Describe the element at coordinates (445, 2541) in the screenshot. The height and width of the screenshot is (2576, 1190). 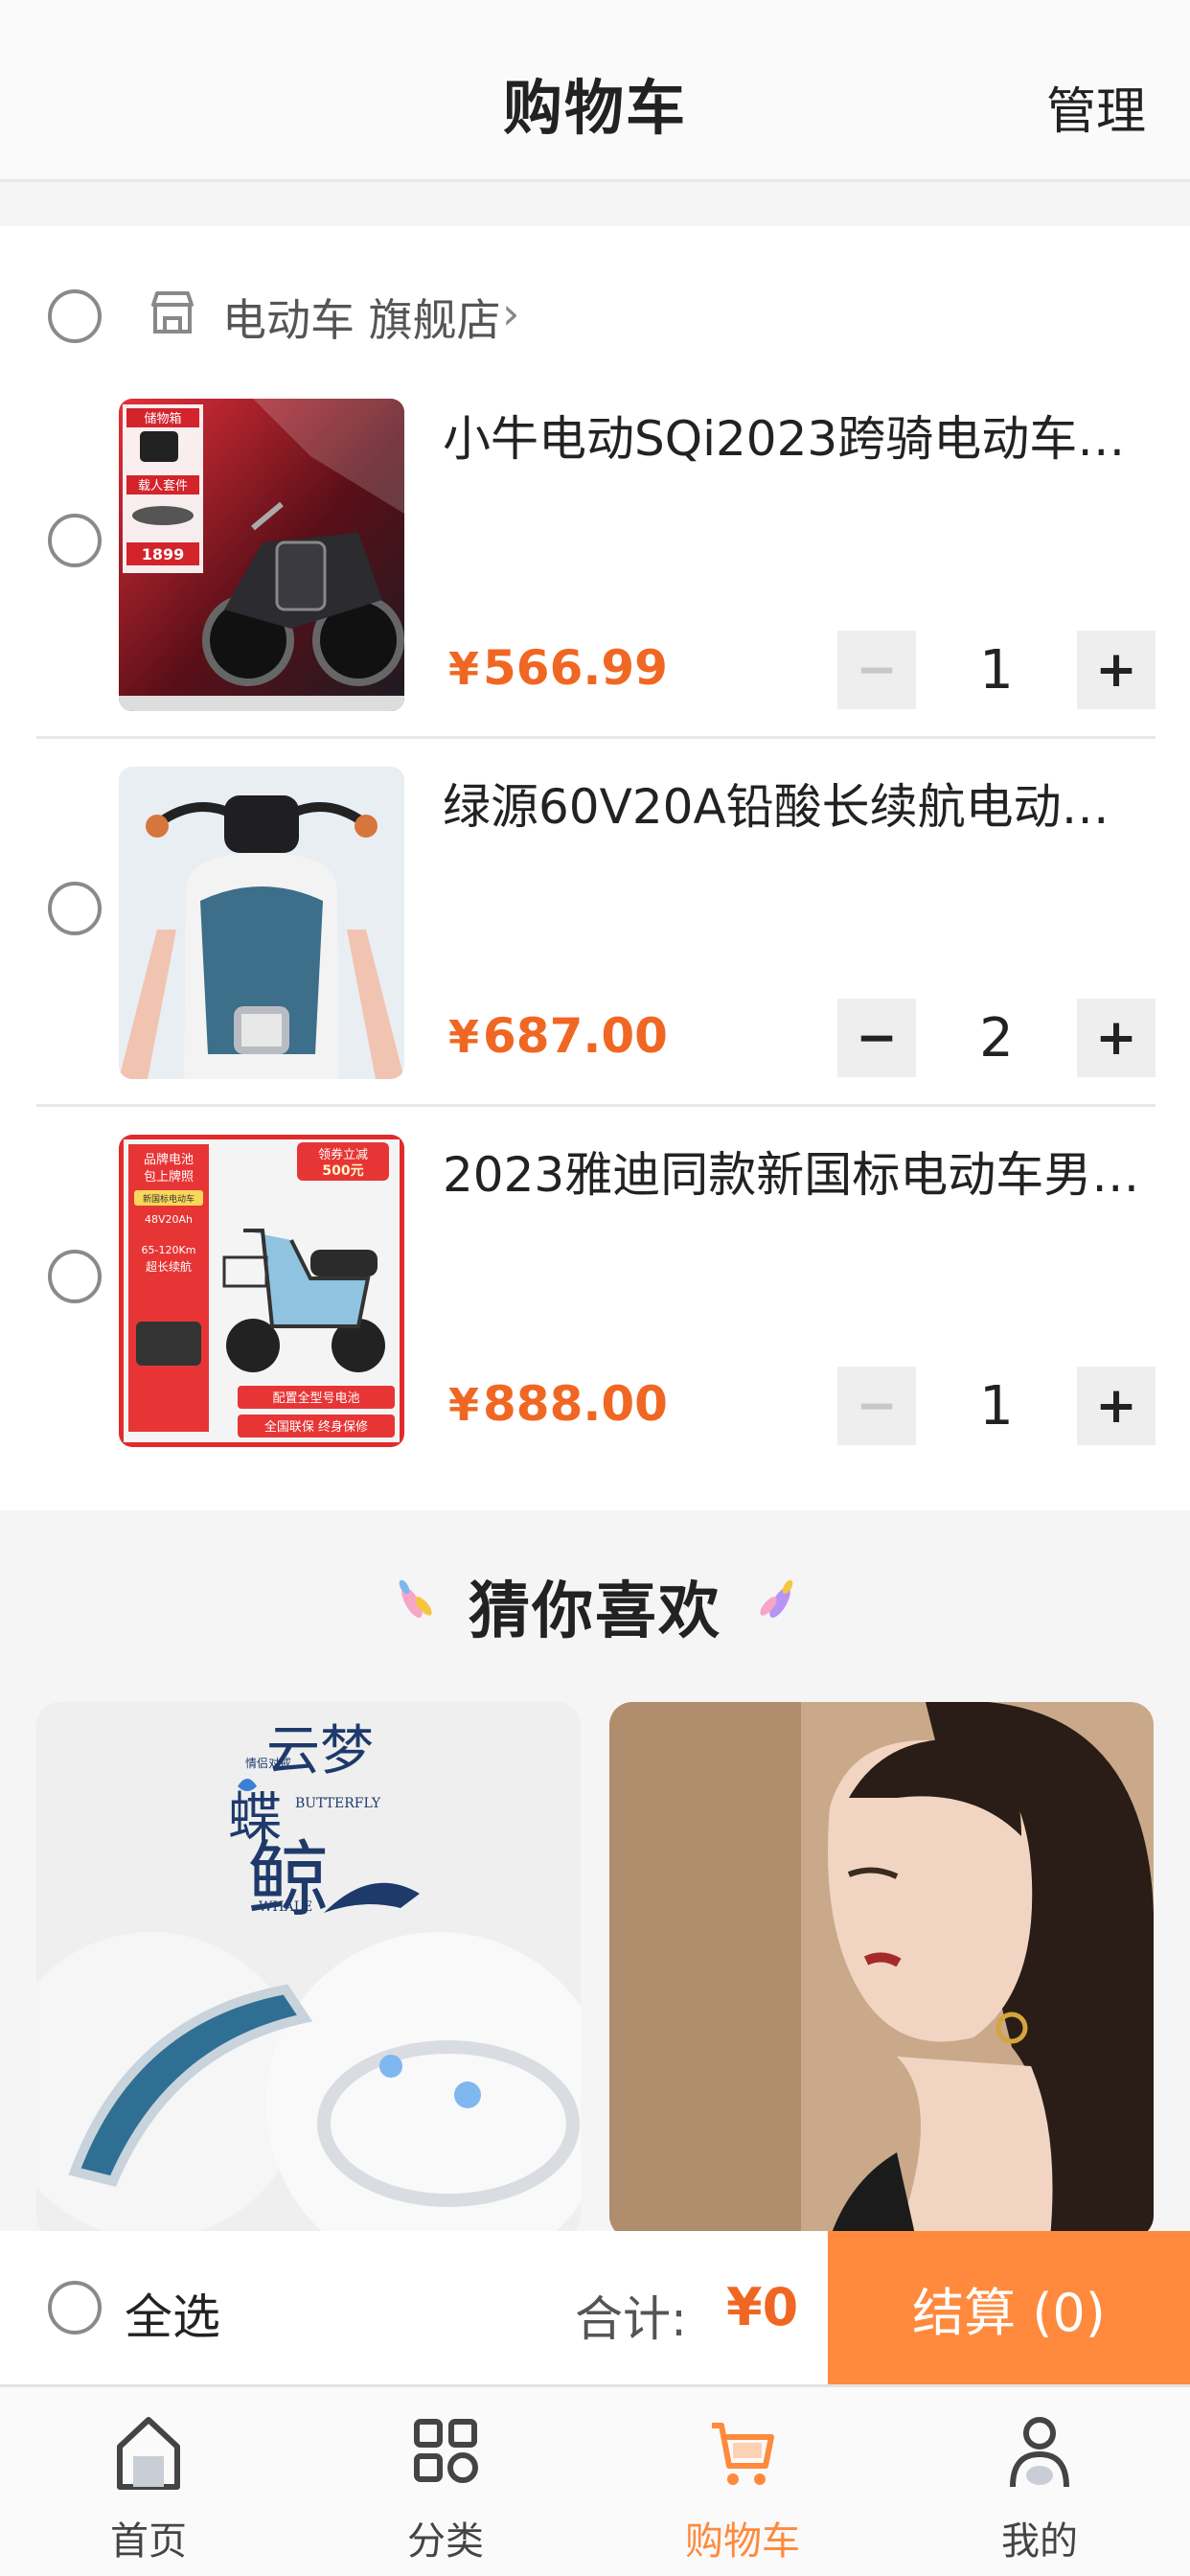
I see `tab-label: 分类` at that location.